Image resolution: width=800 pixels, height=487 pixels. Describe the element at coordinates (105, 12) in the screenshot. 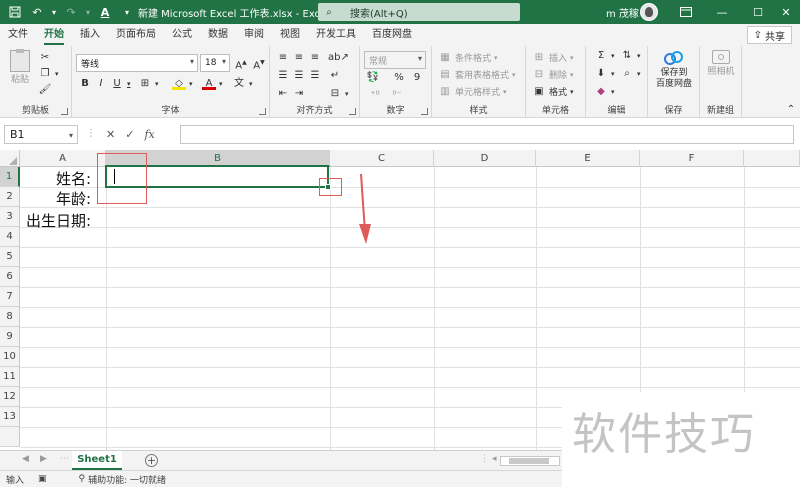

I see `font-color-icon: A` at that location.